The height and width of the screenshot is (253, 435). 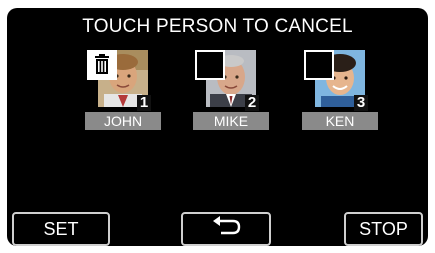 I want to click on back-button, so click(x=226, y=229).